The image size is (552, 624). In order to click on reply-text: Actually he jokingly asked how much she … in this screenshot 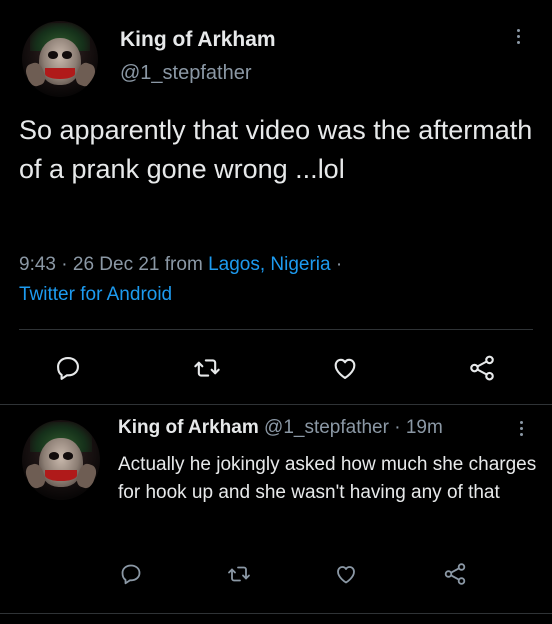, I will do `click(327, 478)`.